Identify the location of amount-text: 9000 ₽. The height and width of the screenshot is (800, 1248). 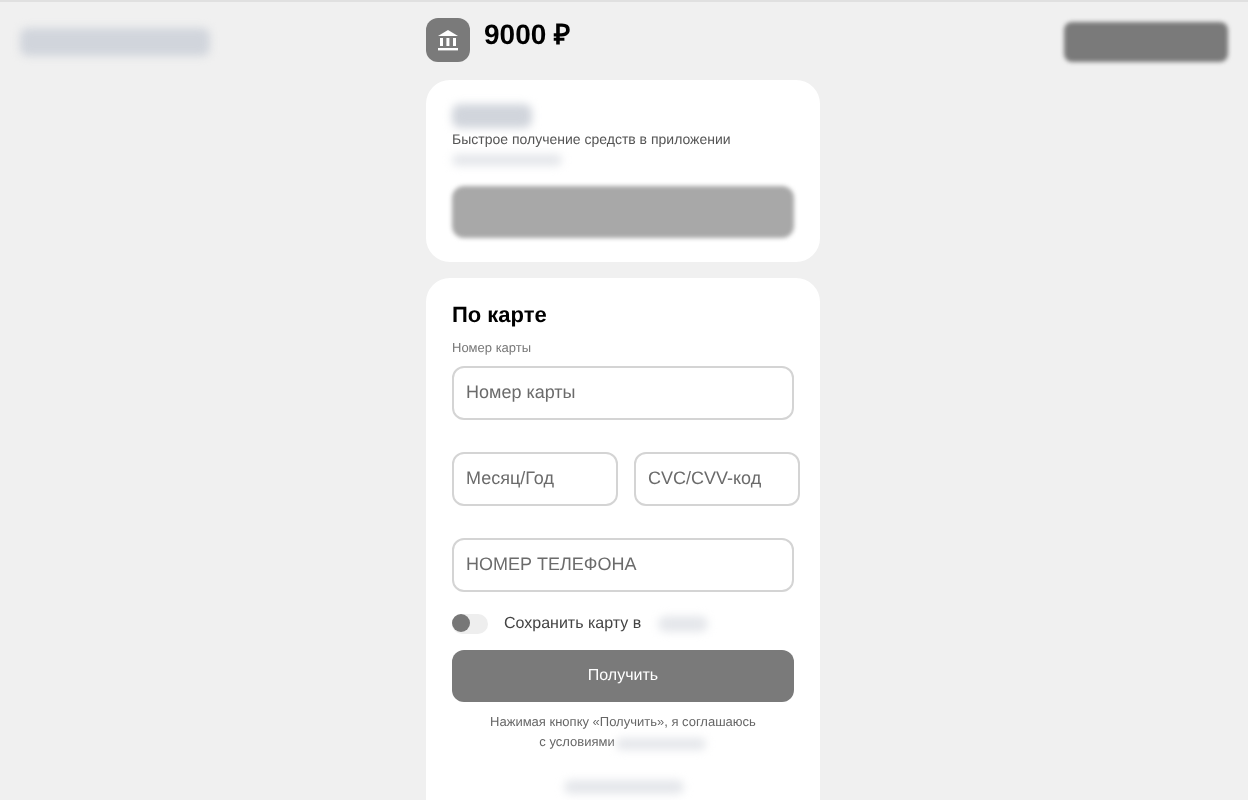
(527, 34).